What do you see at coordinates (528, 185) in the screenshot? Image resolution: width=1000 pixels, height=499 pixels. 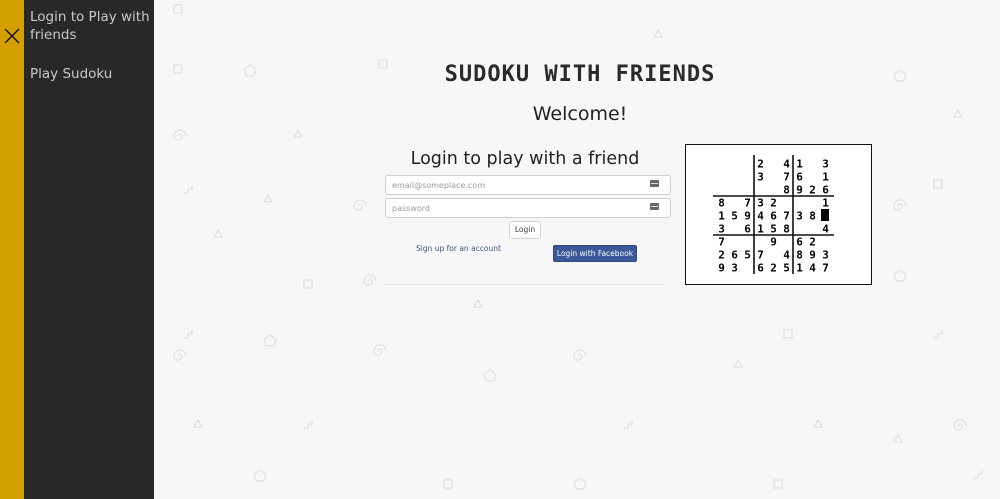 I see `email-field` at bounding box center [528, 185].